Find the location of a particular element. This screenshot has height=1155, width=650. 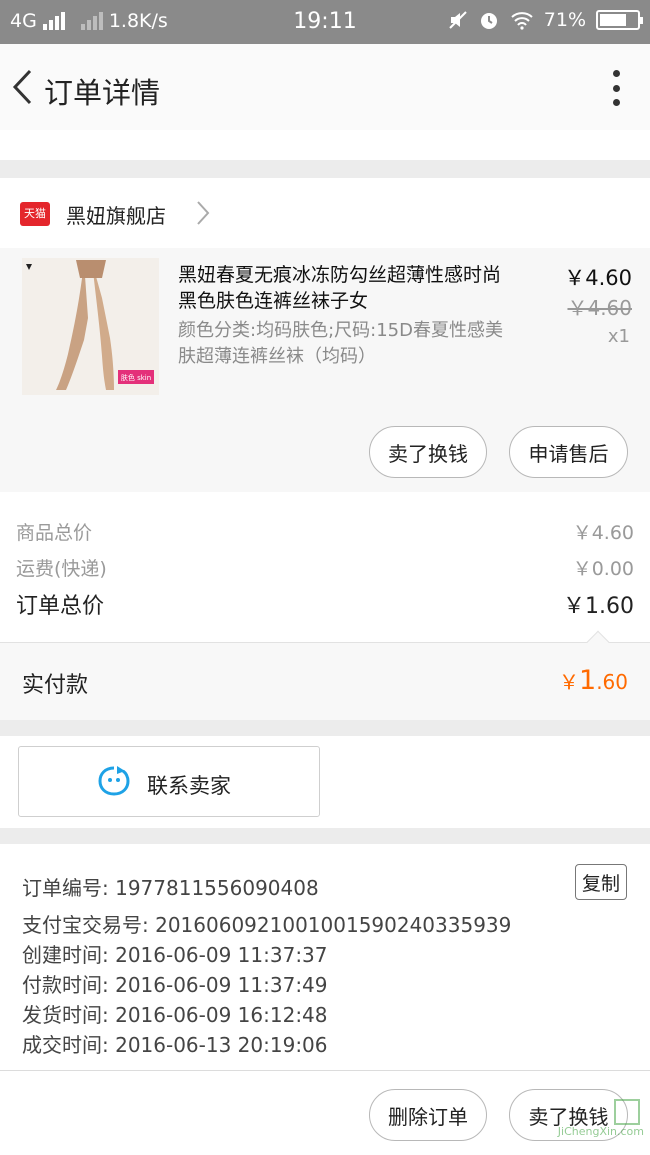

alarm-icon is located at coordinates (488, 21).